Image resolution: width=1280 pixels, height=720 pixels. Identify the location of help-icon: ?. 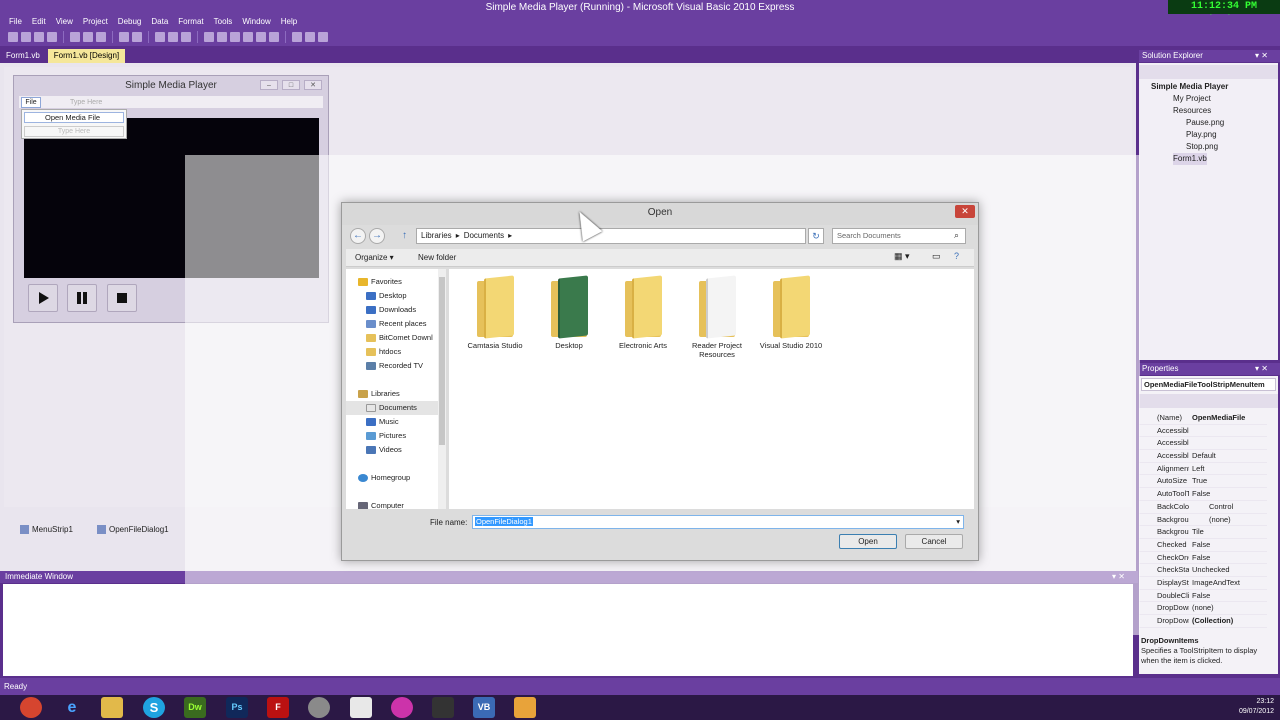
(956, 256).